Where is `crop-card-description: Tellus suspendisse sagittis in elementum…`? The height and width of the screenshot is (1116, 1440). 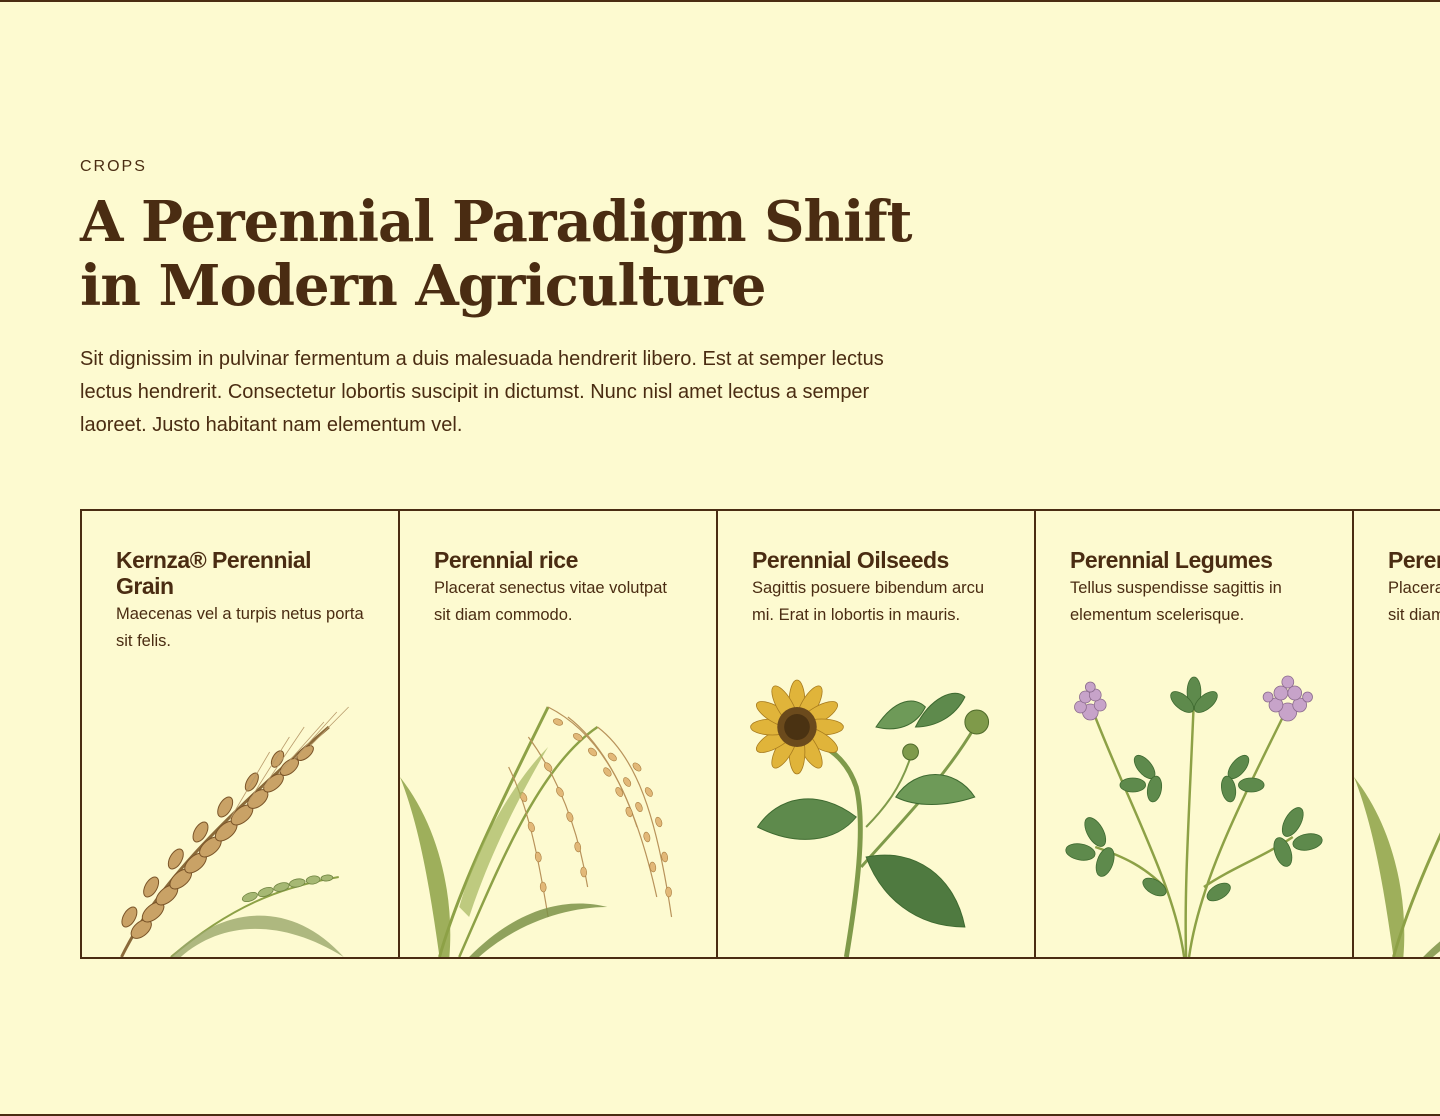 crop-card-description: Tellus suspendisse sagittis in elementum… is located at coordinates (1176, 601).